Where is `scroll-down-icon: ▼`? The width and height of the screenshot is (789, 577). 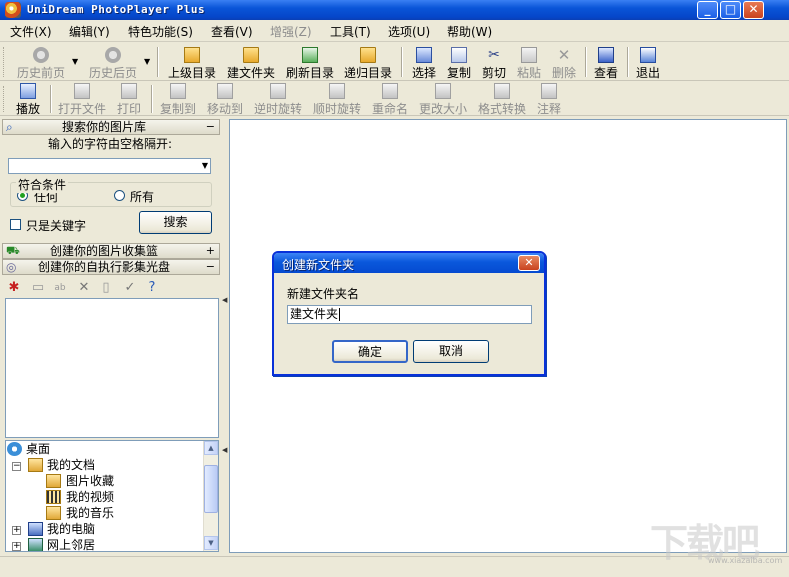 scroll-down-icon: ▼ is located at coordinates (211, 543).